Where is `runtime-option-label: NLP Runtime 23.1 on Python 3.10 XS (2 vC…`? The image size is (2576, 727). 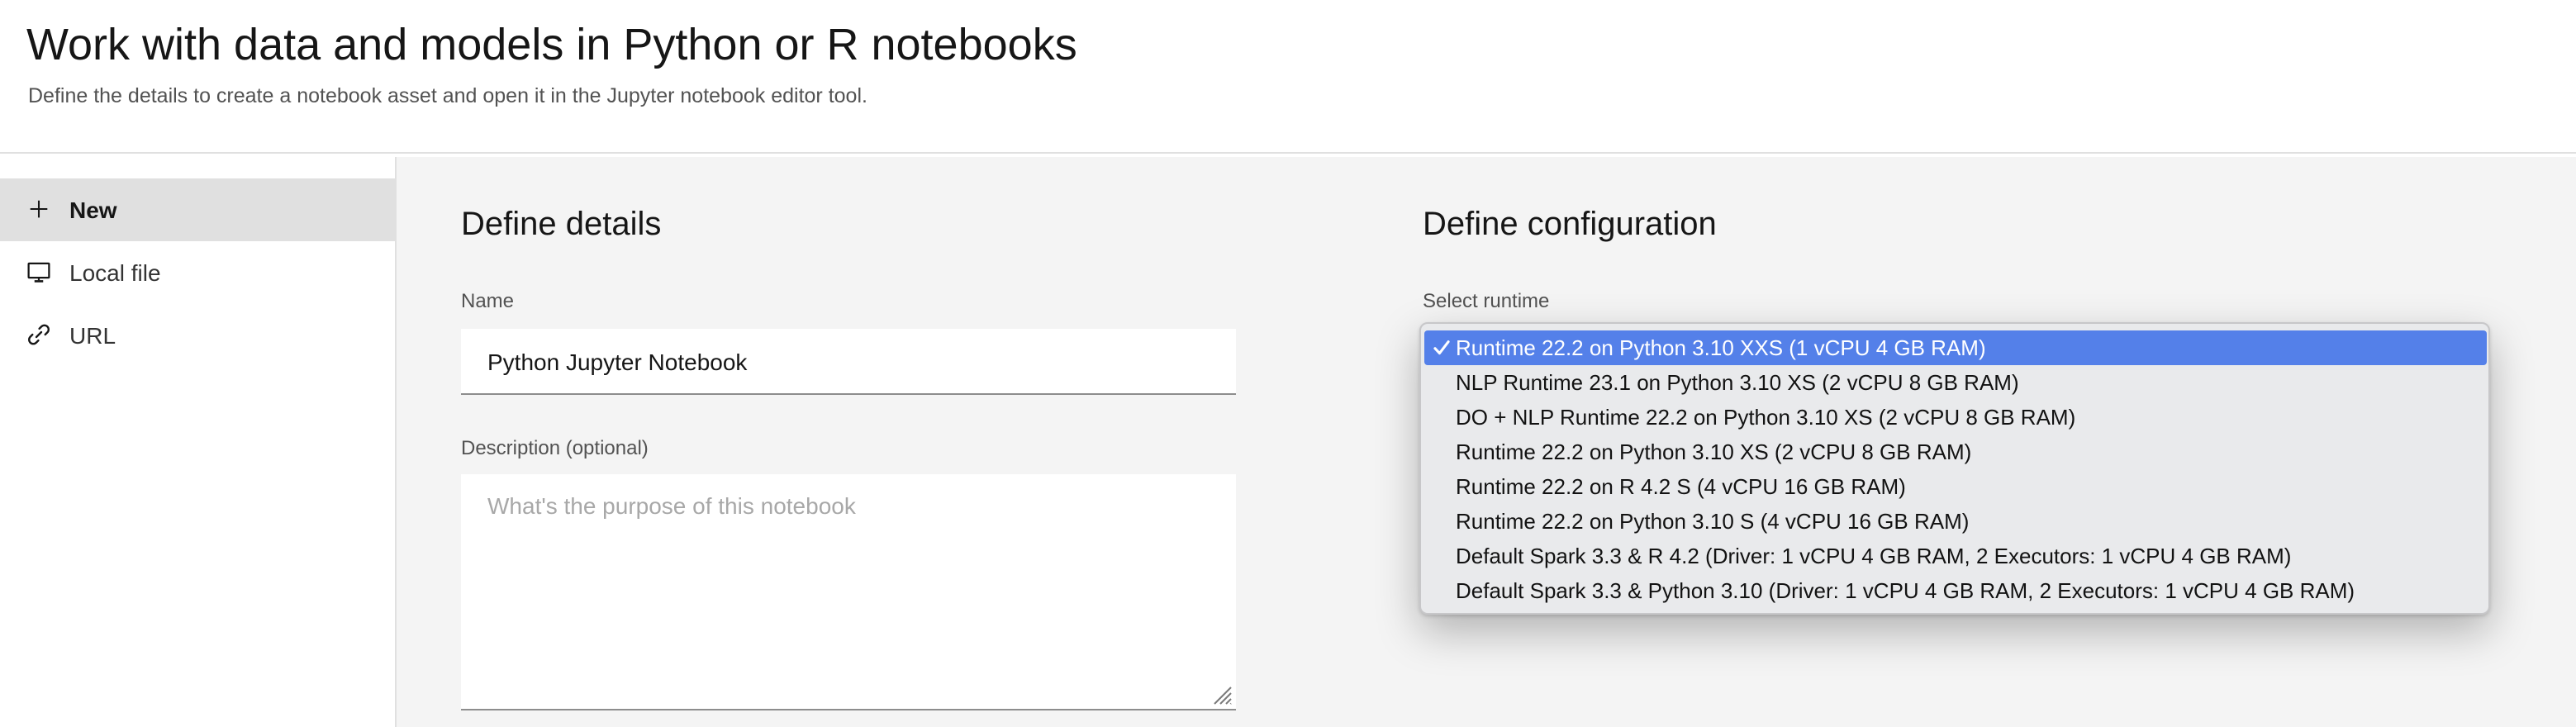 runtime-option-label: NLP Runtime 23.1 on Python 3.10 XS (2 vC… is located at coordinates (1737, 382).